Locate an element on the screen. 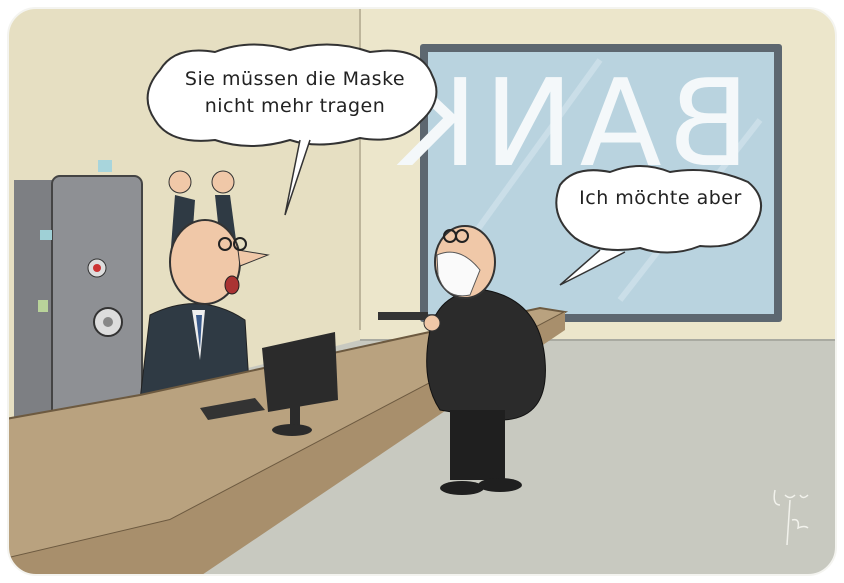 The width and height of the screenshot is (844, 583). speech-text-teller: Sie müssen die Maske nicht mehr tragen is located at coordinates (295, 92).